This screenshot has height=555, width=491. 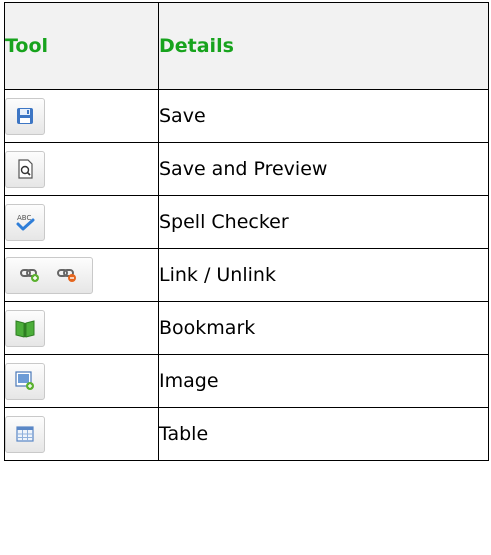 What do you see at coordinates (323, 222) in the screenshot?
I see `details-cell: Spell Checker` at bounding box center [323, 222].